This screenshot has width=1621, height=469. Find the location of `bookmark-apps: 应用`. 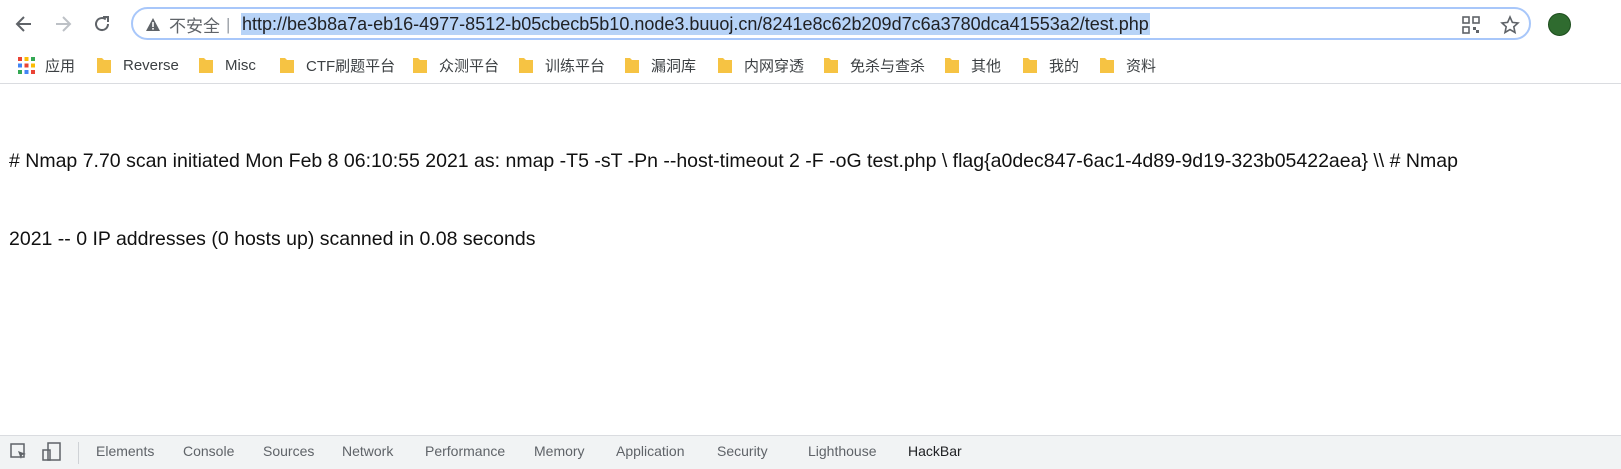

bookmark-apps: 应用 is located at coordinates (46, 65).